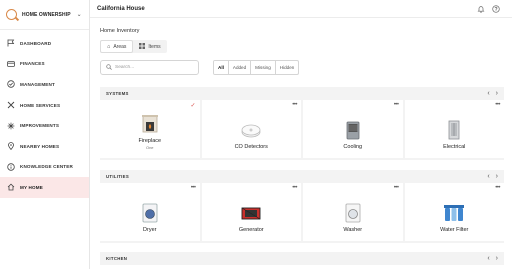 This screenshot has width=512, height=269. I want to click on fireplace-icon, so click(150, 124).